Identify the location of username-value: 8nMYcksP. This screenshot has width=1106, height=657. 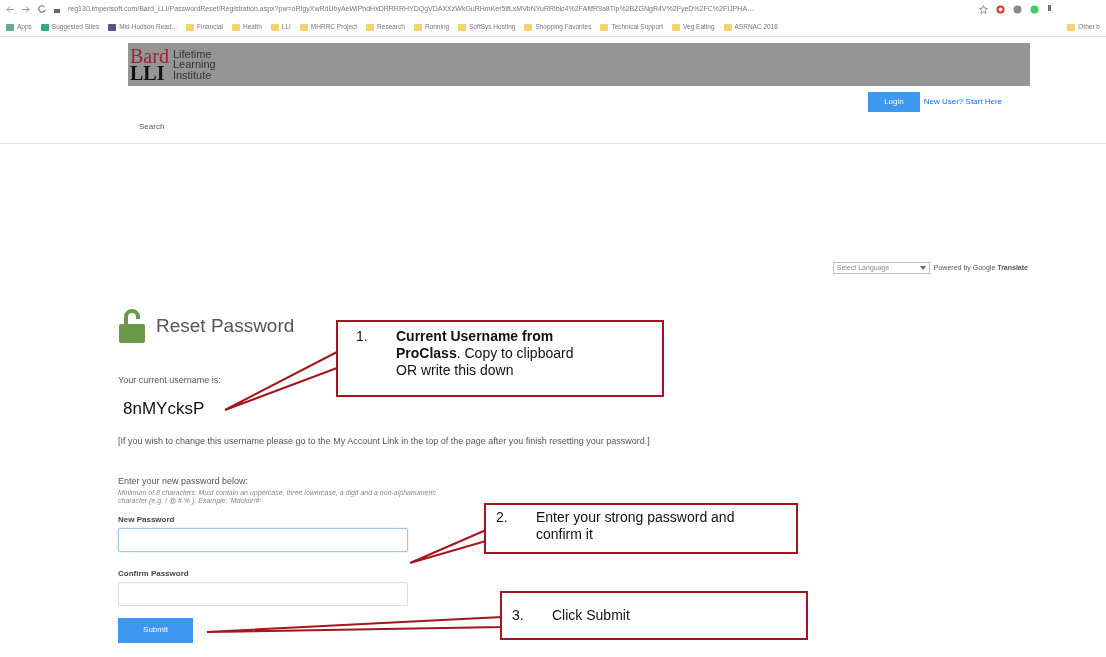
(164, 408).